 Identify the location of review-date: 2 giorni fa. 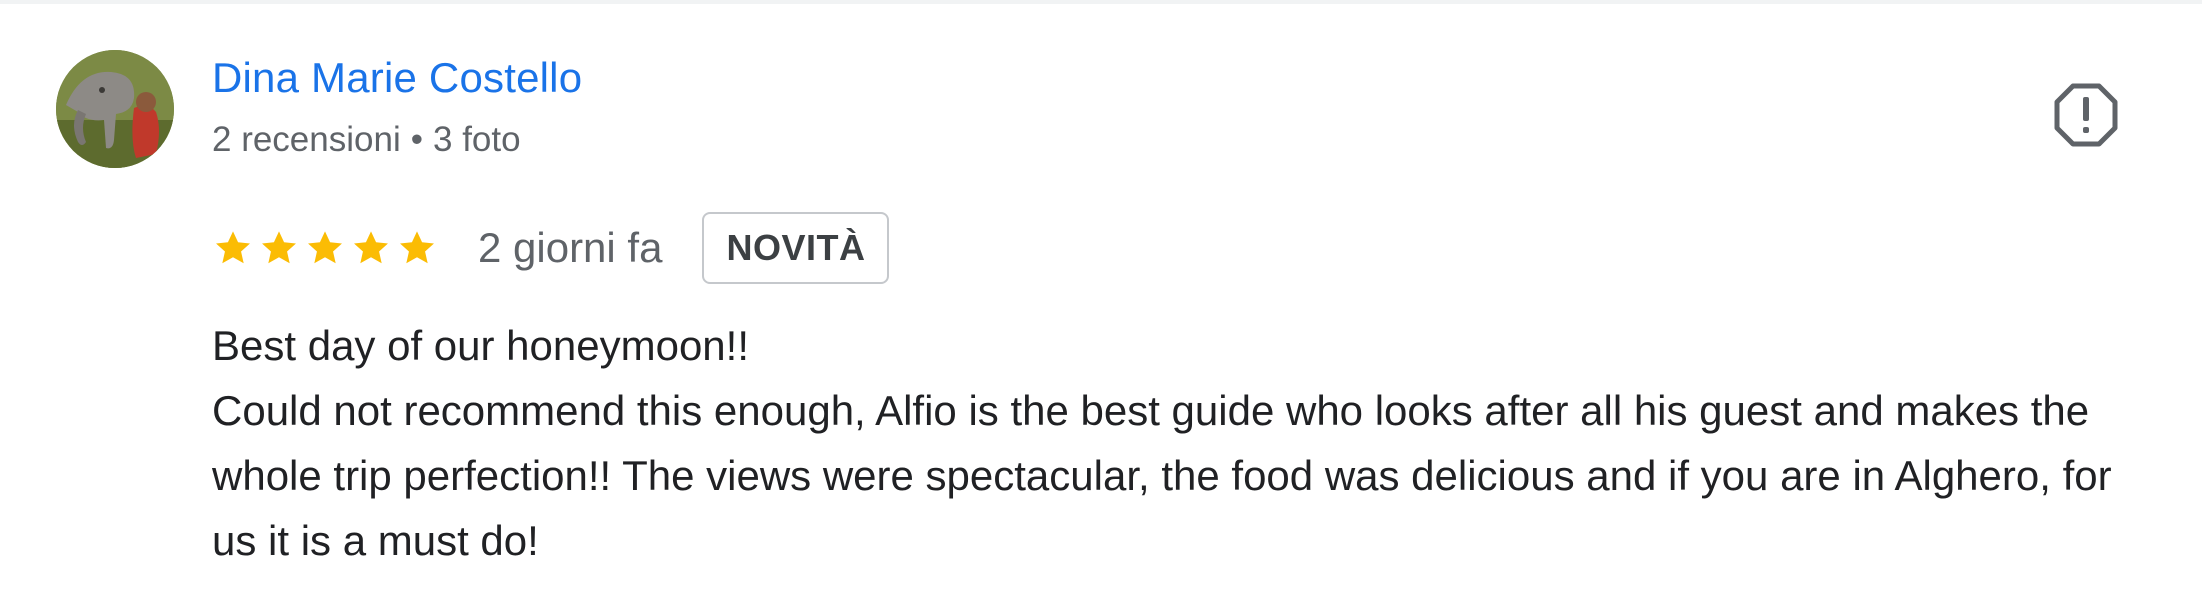
(570, 247).